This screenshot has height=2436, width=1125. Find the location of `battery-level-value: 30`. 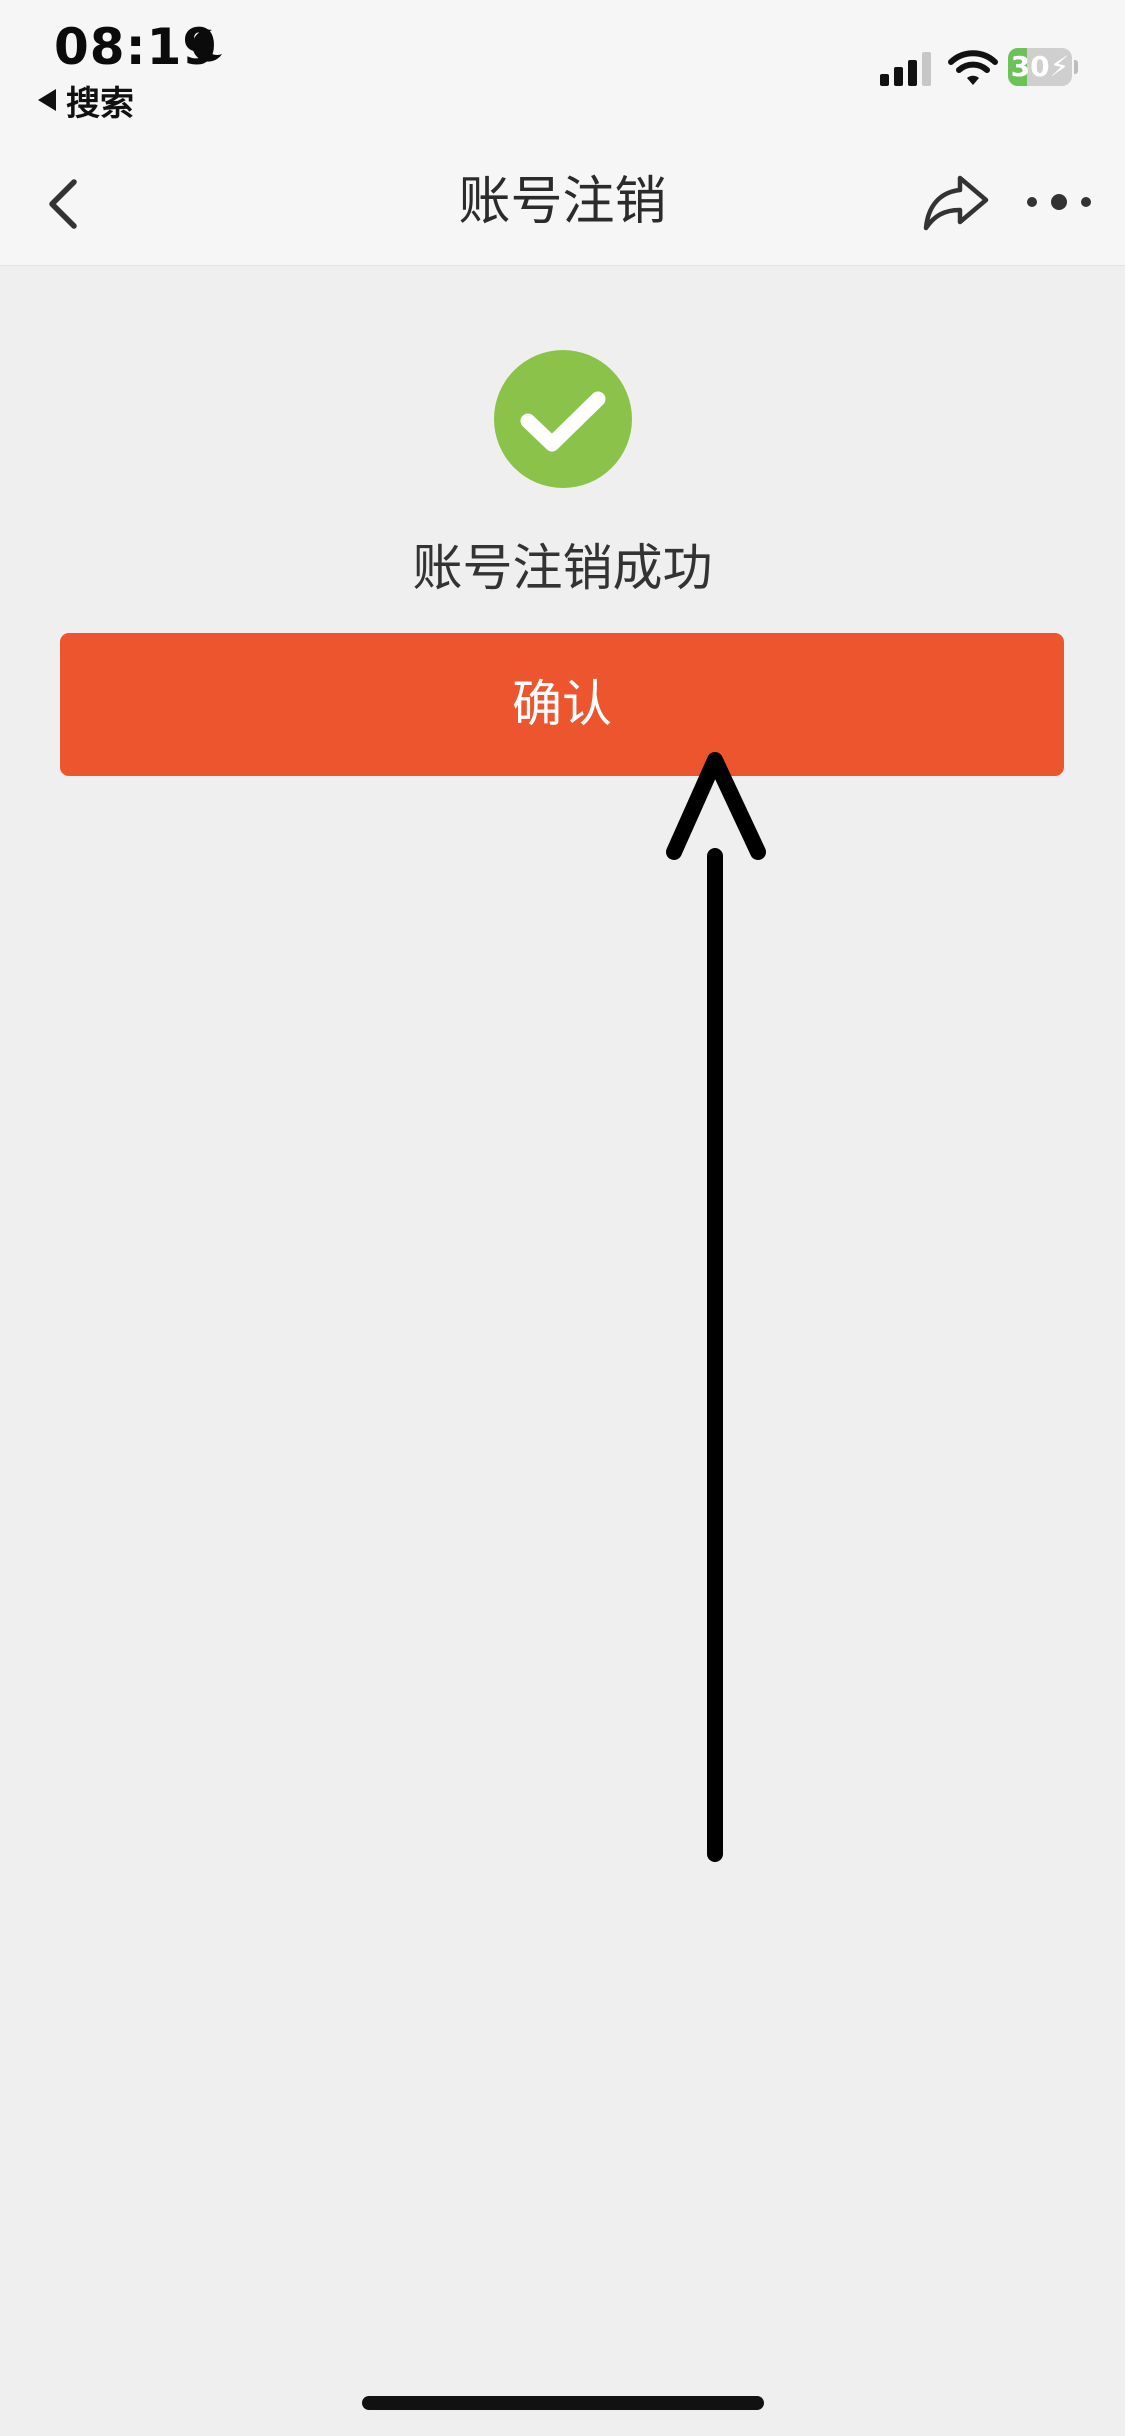

battery-level-value: 30 is located at coordinates (1030, 66).